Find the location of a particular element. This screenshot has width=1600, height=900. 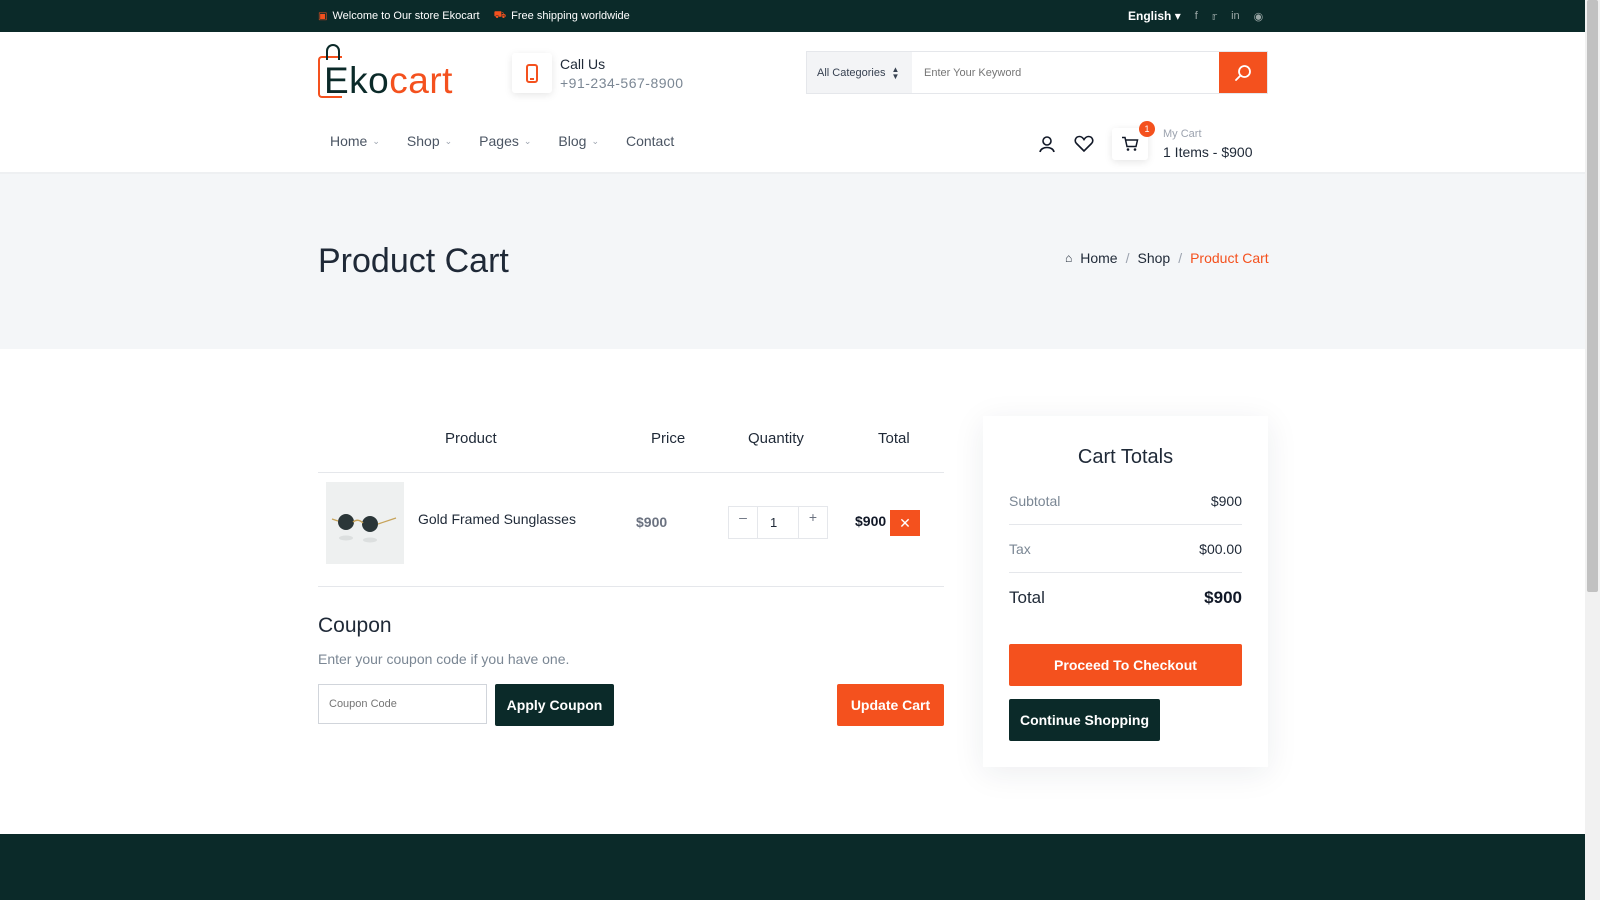

tax-row: Tax $00.00 is located at coordinates (1125, 549).